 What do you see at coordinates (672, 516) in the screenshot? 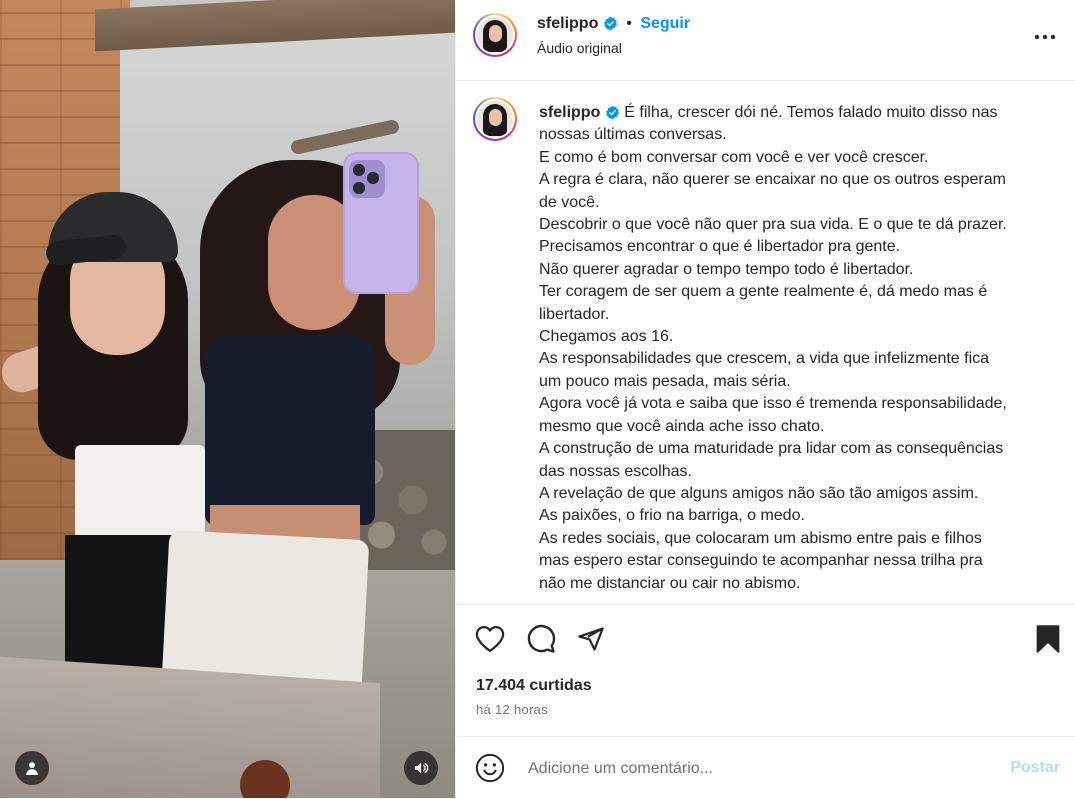
I see `caption-line: As paixões, o frio na barriga, o medo.` at bounding box center [672, 516].